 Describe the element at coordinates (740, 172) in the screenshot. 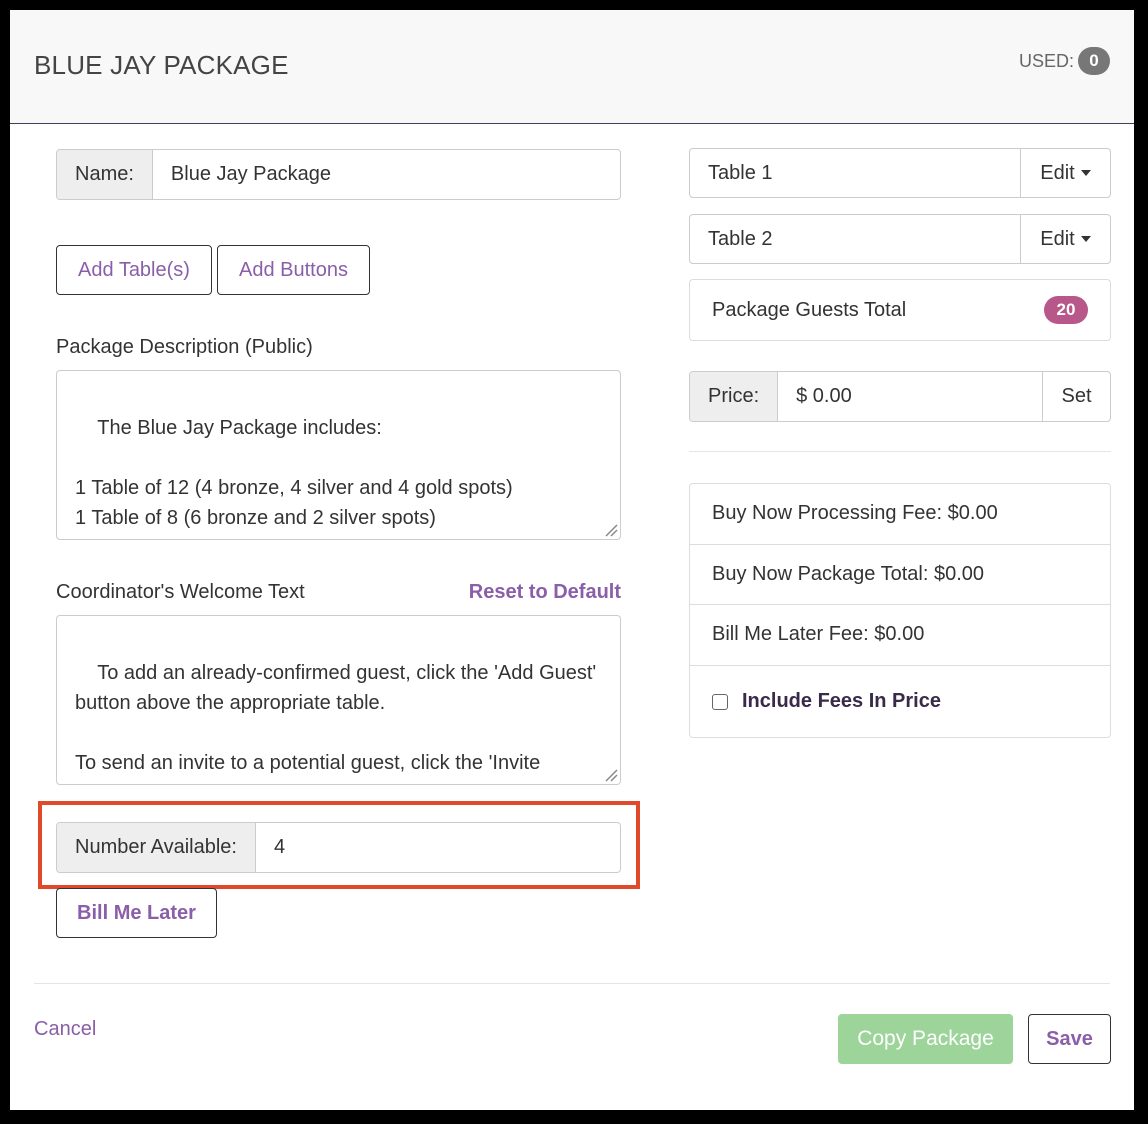

I see `table-name: Table 1` at that location.